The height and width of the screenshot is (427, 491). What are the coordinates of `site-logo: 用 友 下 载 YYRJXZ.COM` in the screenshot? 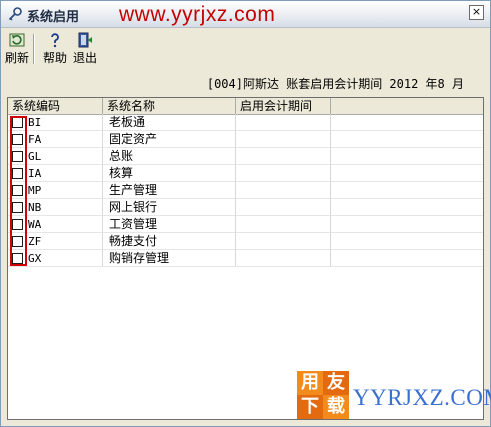 It's located at (394, 397).